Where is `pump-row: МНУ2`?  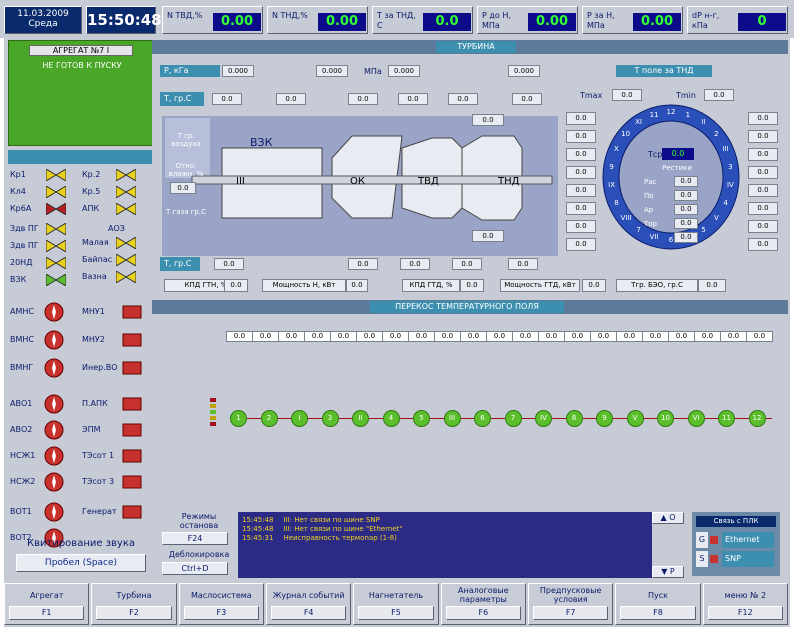 pump-row: МНУ2 is located at coordinates (116, 340).